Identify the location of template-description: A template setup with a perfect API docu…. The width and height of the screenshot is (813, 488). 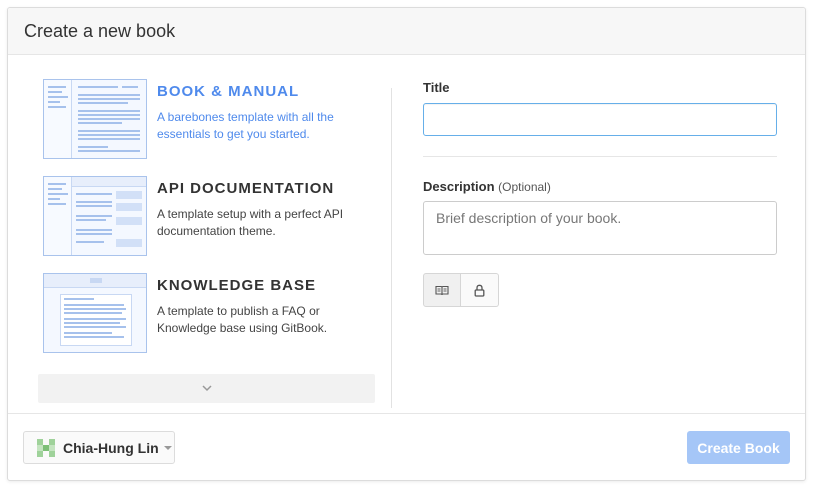
(250, 222).